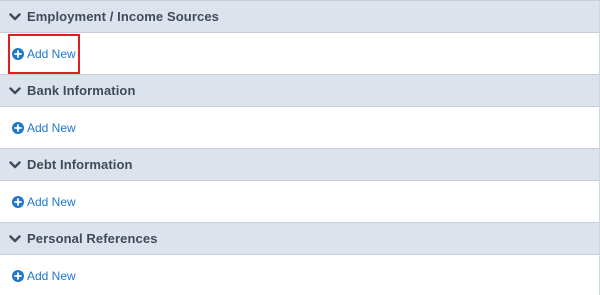  I want to click on add-new-employment-link: Add New, so click(44, 54).